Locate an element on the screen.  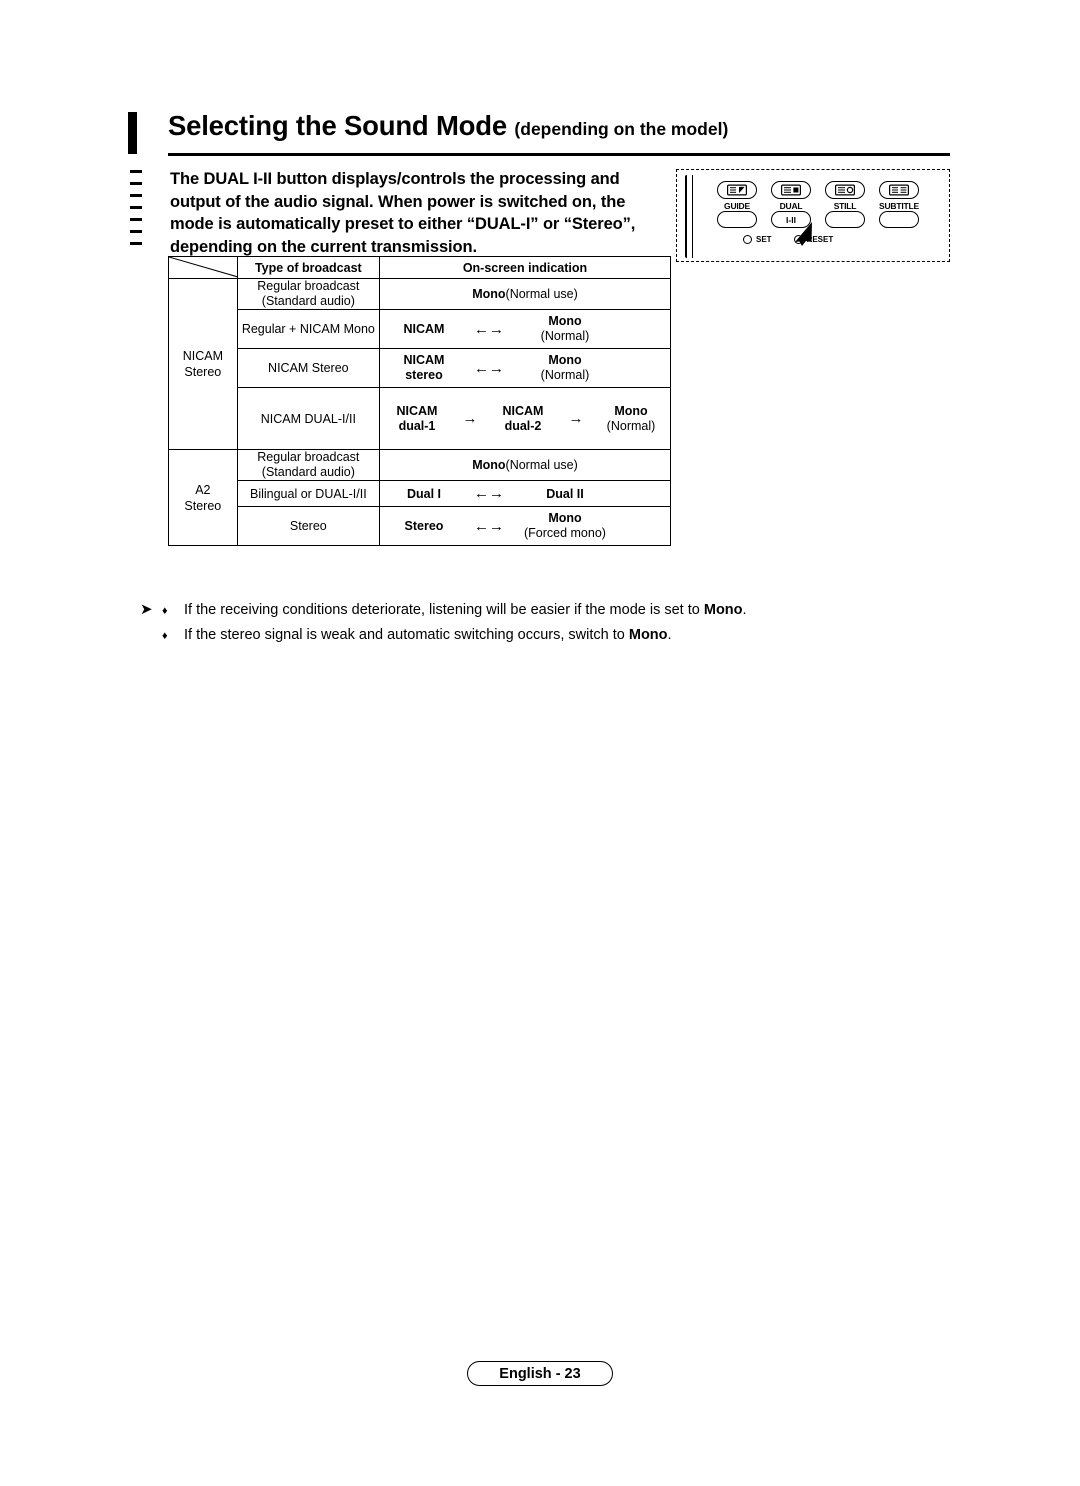
header-onscreen-indication: On-screen indication is located at coordinates (525, 267).